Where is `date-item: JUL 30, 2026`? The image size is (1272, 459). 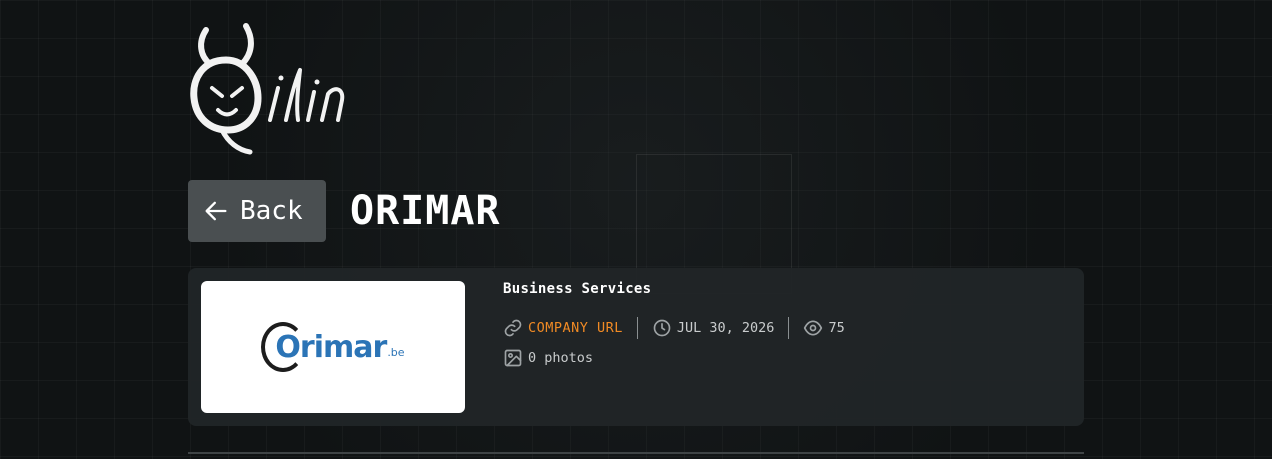
date-item: JUL 30, 2026 is located at coordinates (713, 328).